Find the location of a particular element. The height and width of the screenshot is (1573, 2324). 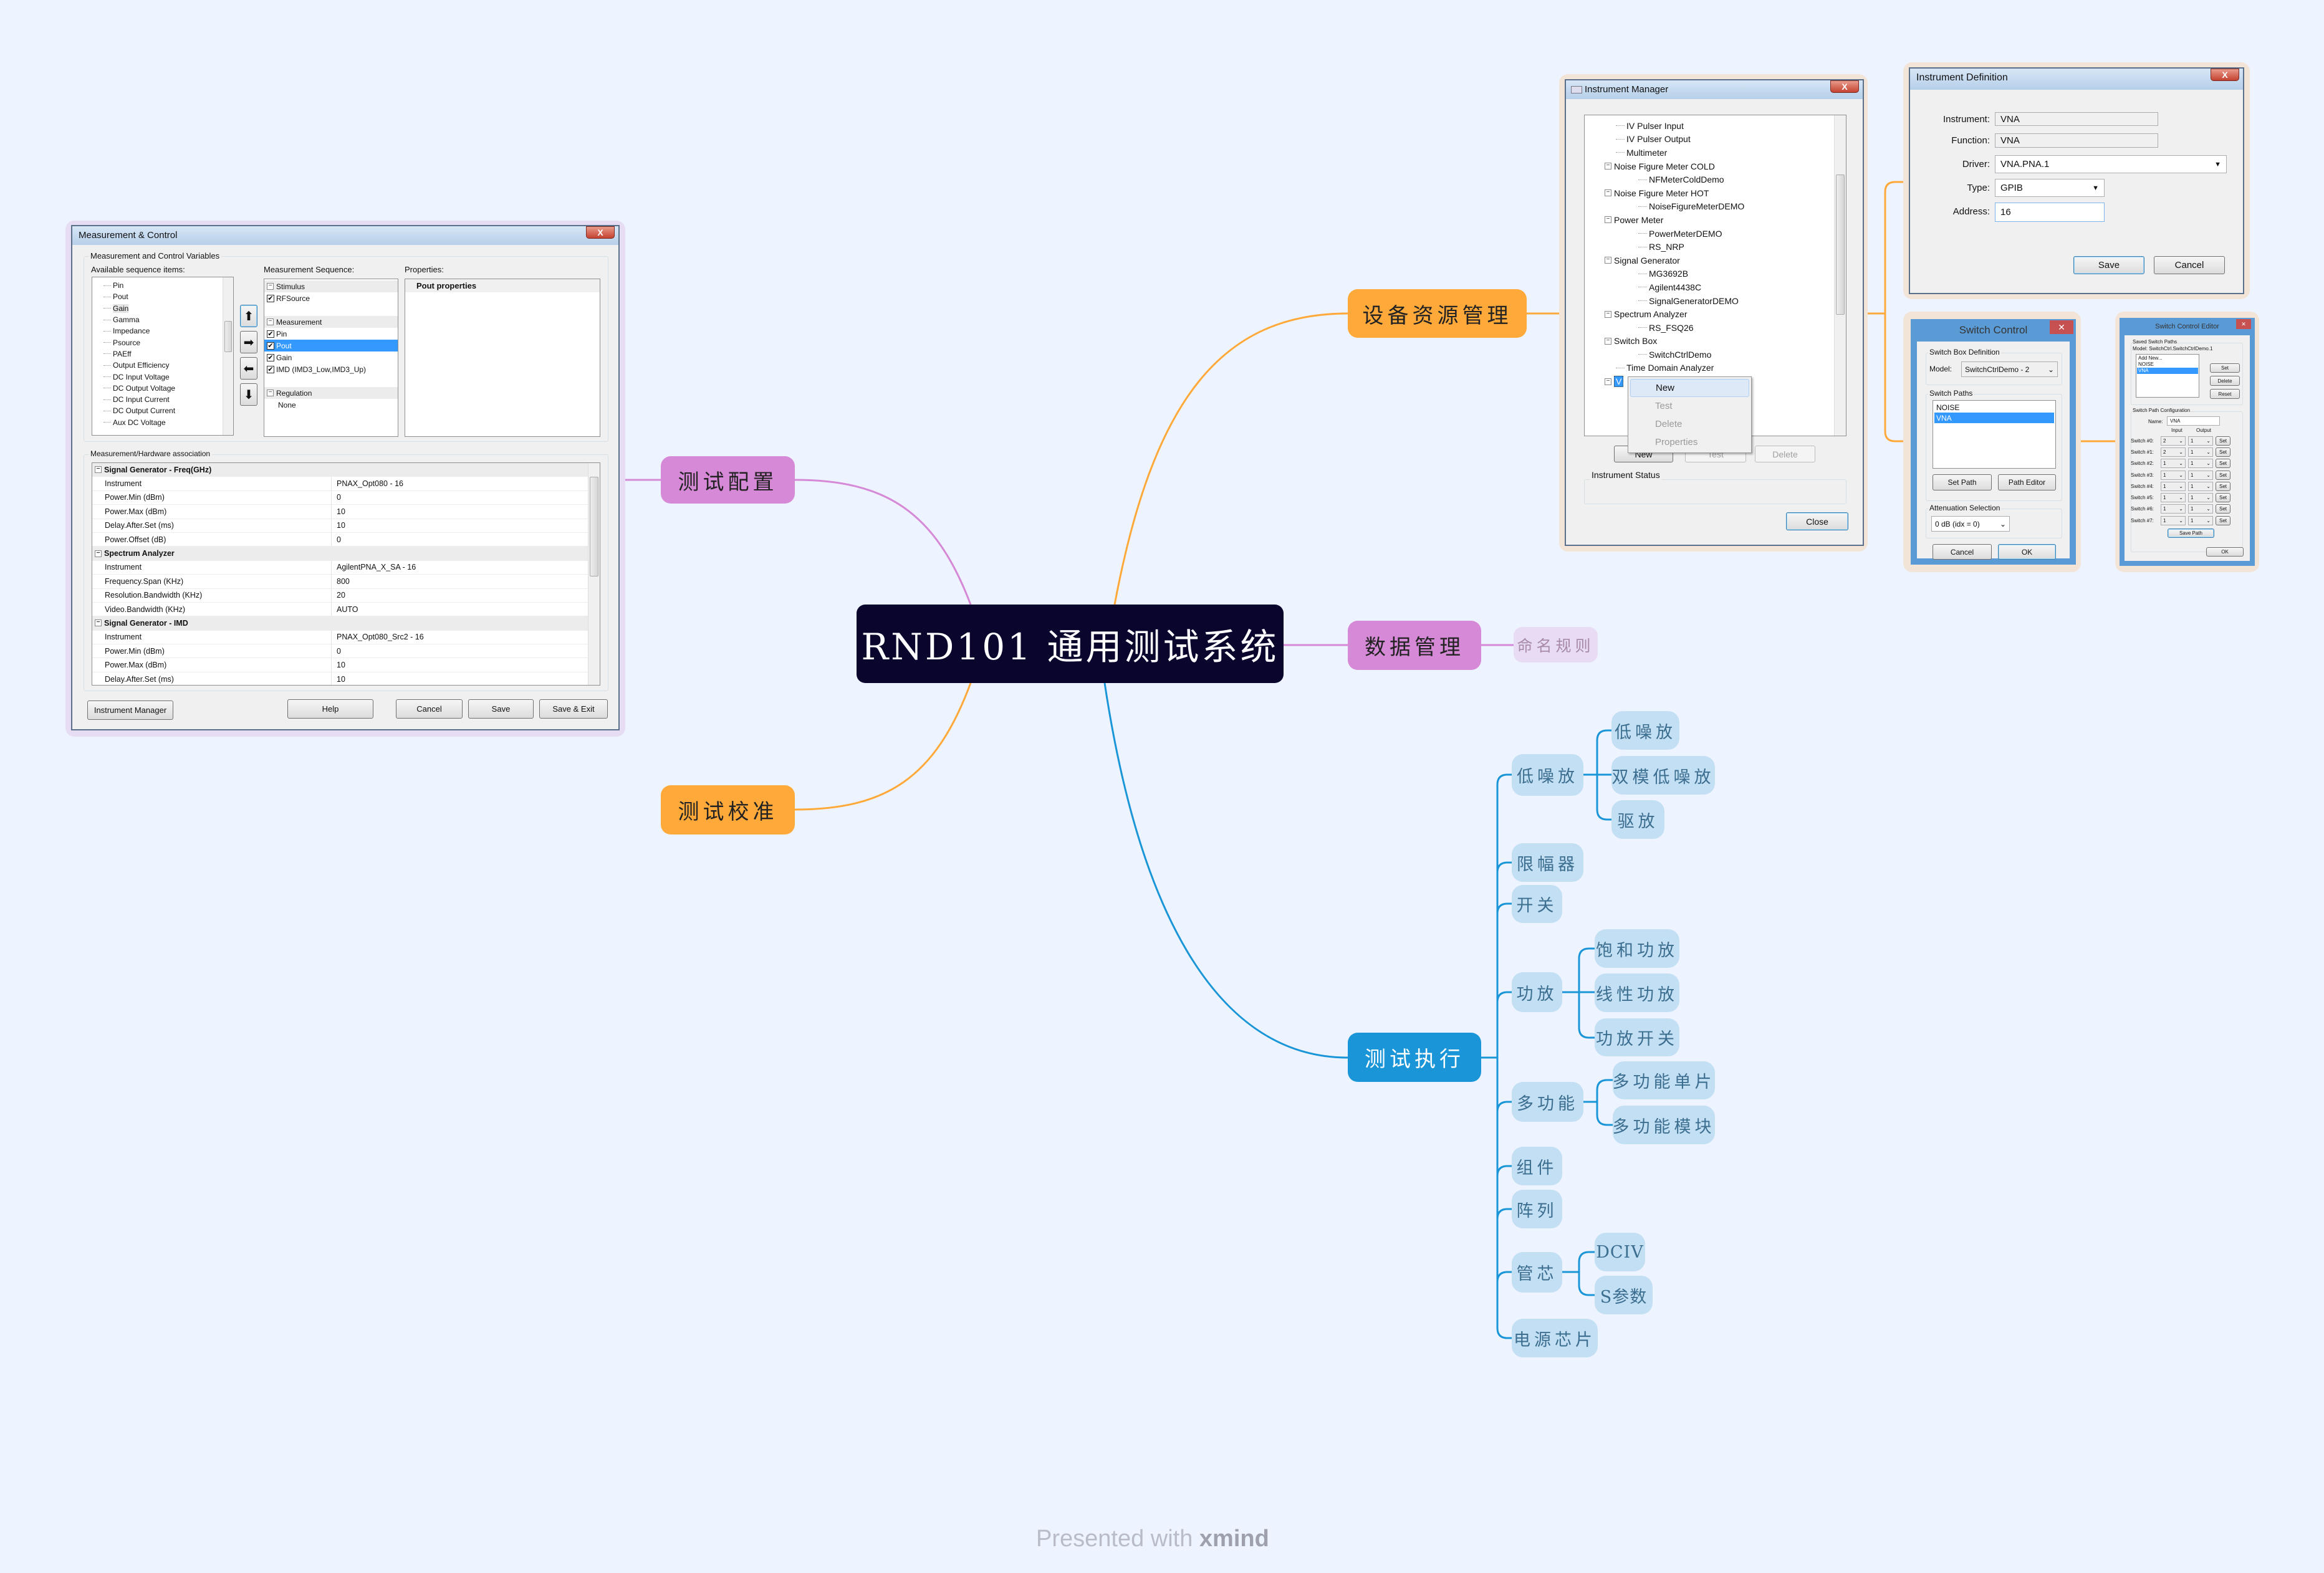

remove-item-button: ⬅ is located at coordinates (248, 368).